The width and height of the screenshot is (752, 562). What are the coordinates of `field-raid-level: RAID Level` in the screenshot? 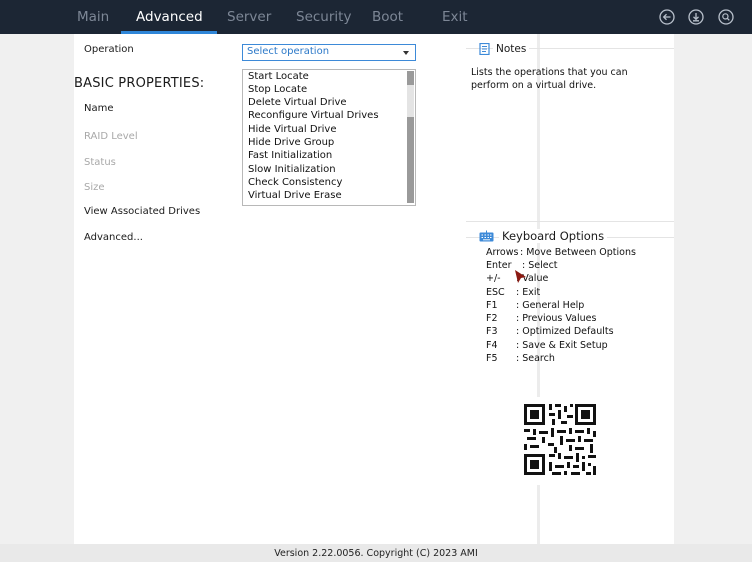 It's located at (111, 136).